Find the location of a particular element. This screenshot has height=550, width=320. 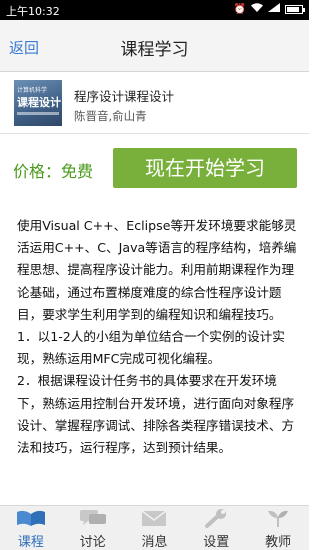

course-cover-image: 计算机科学 课程设计 is located at coordinates (38, 103).